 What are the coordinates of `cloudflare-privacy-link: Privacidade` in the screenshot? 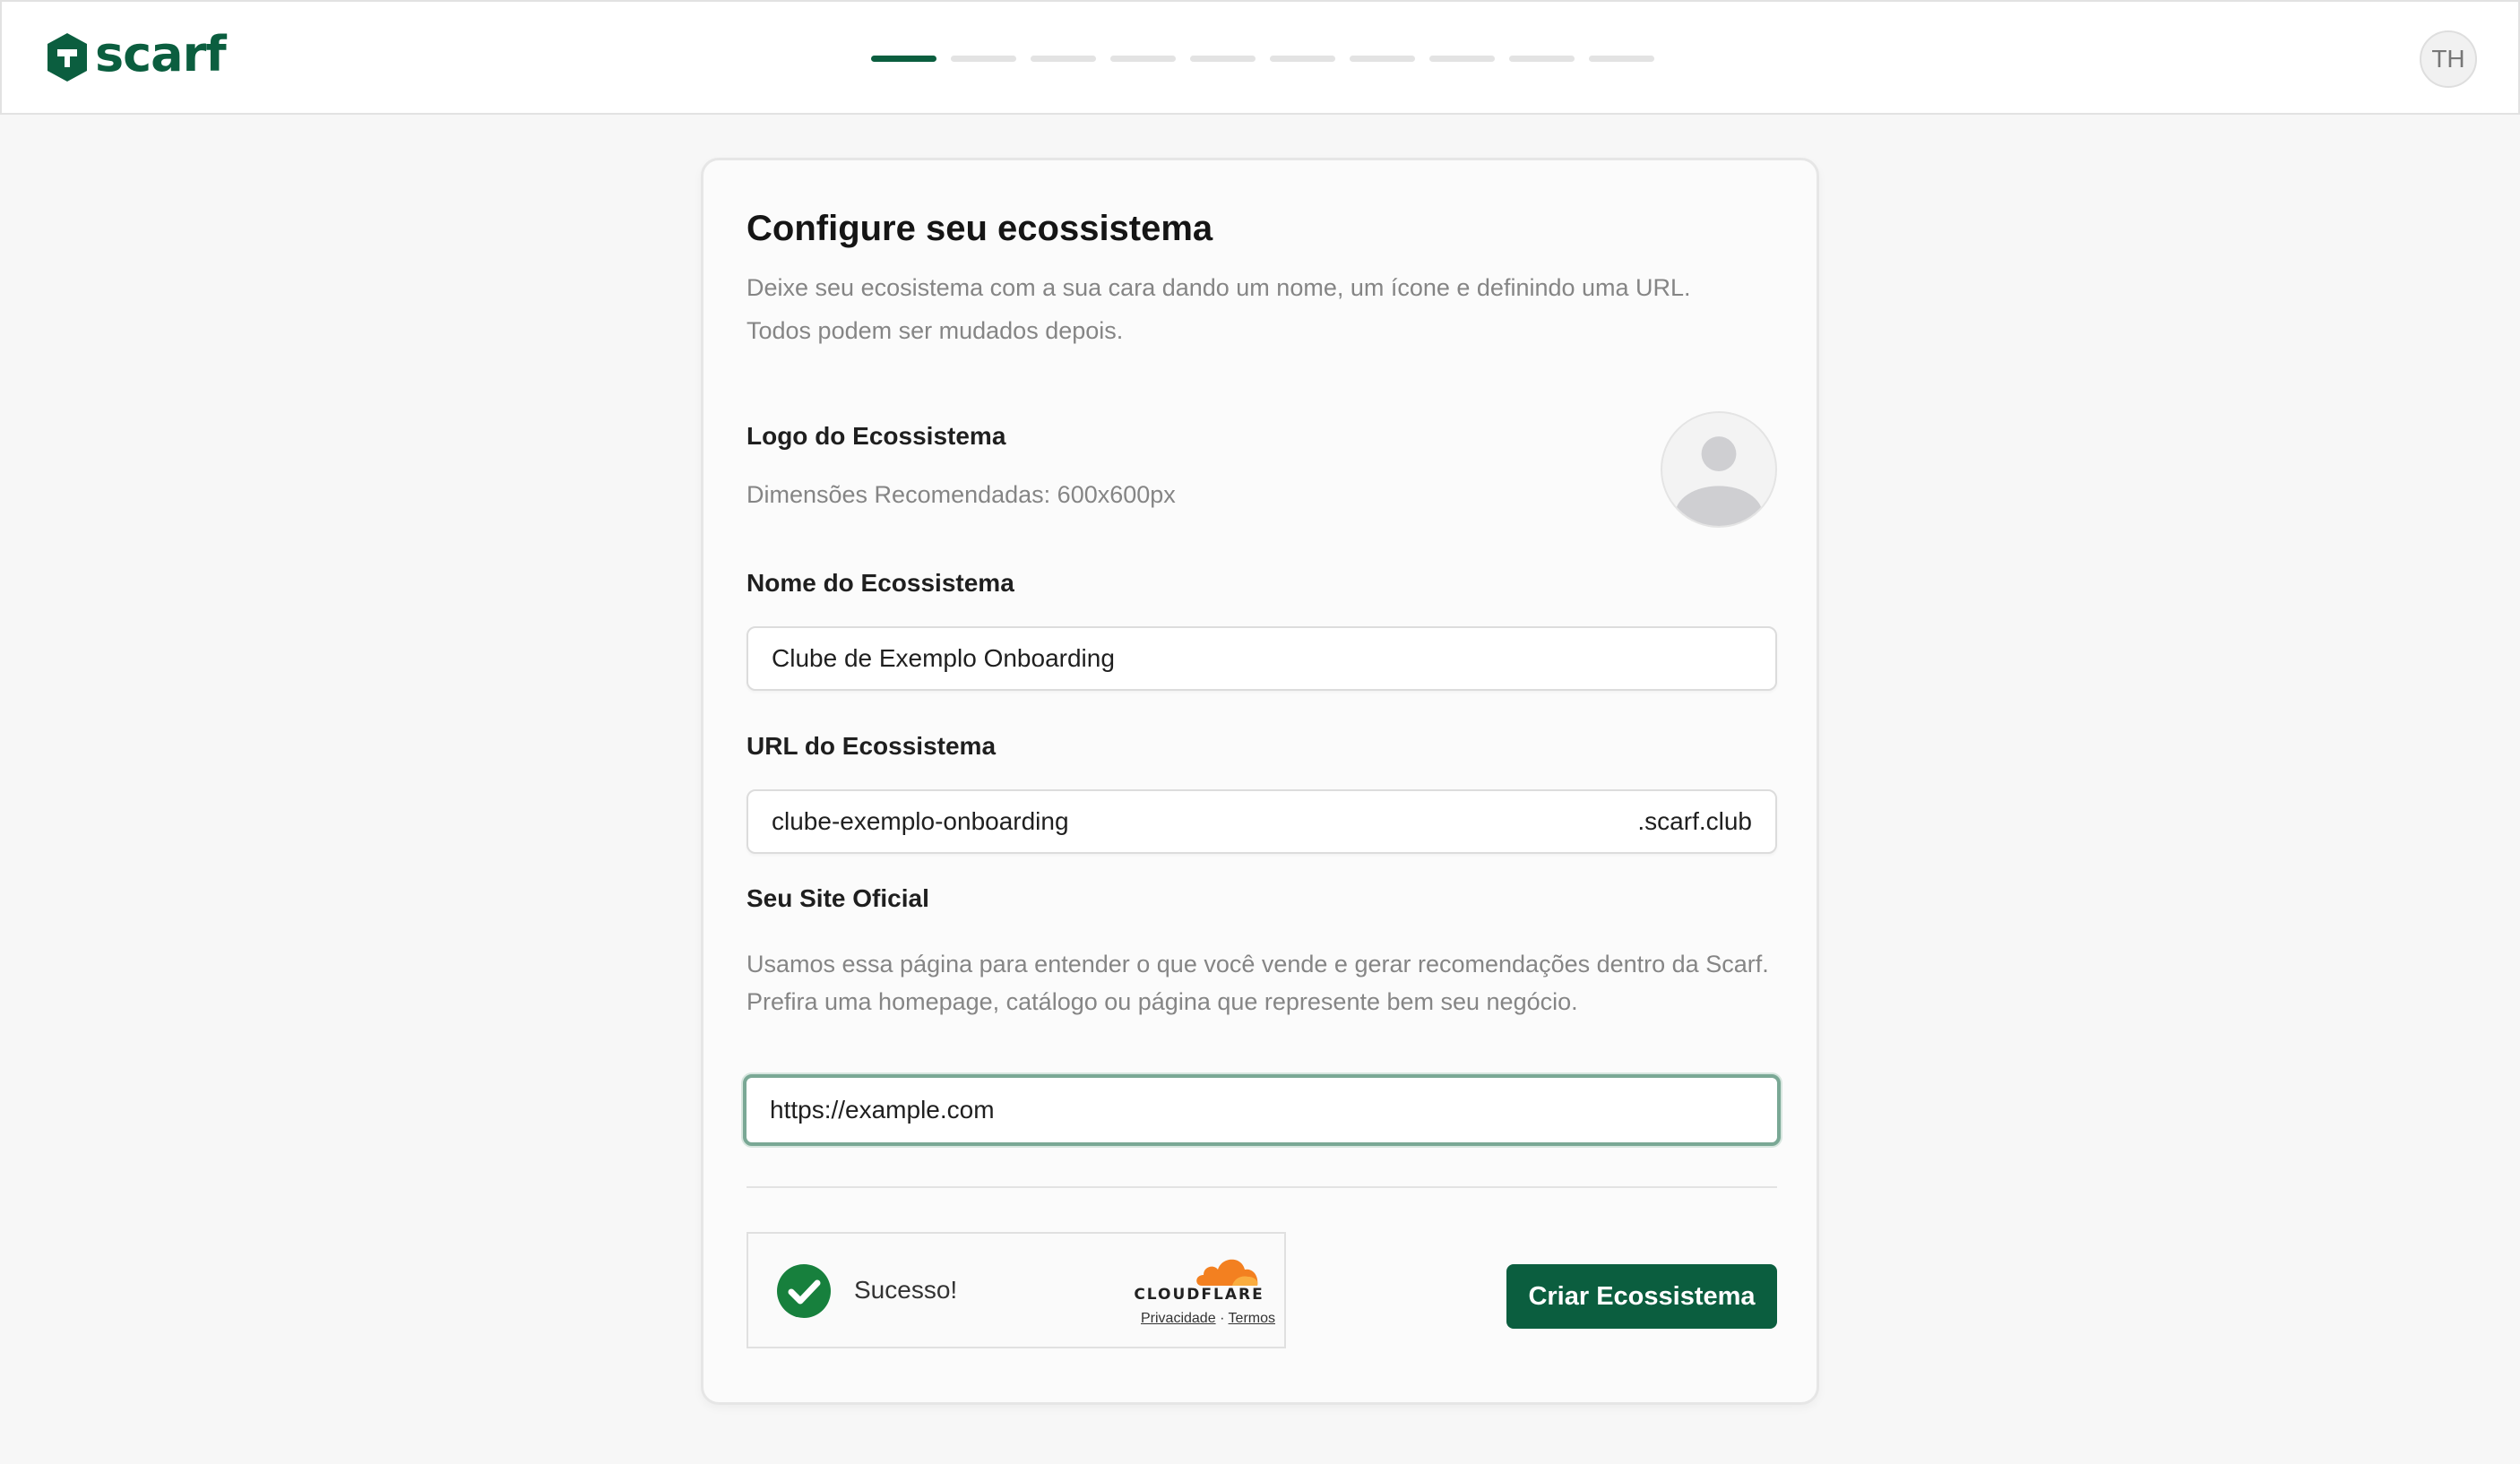 It's located at (1178, 1318).